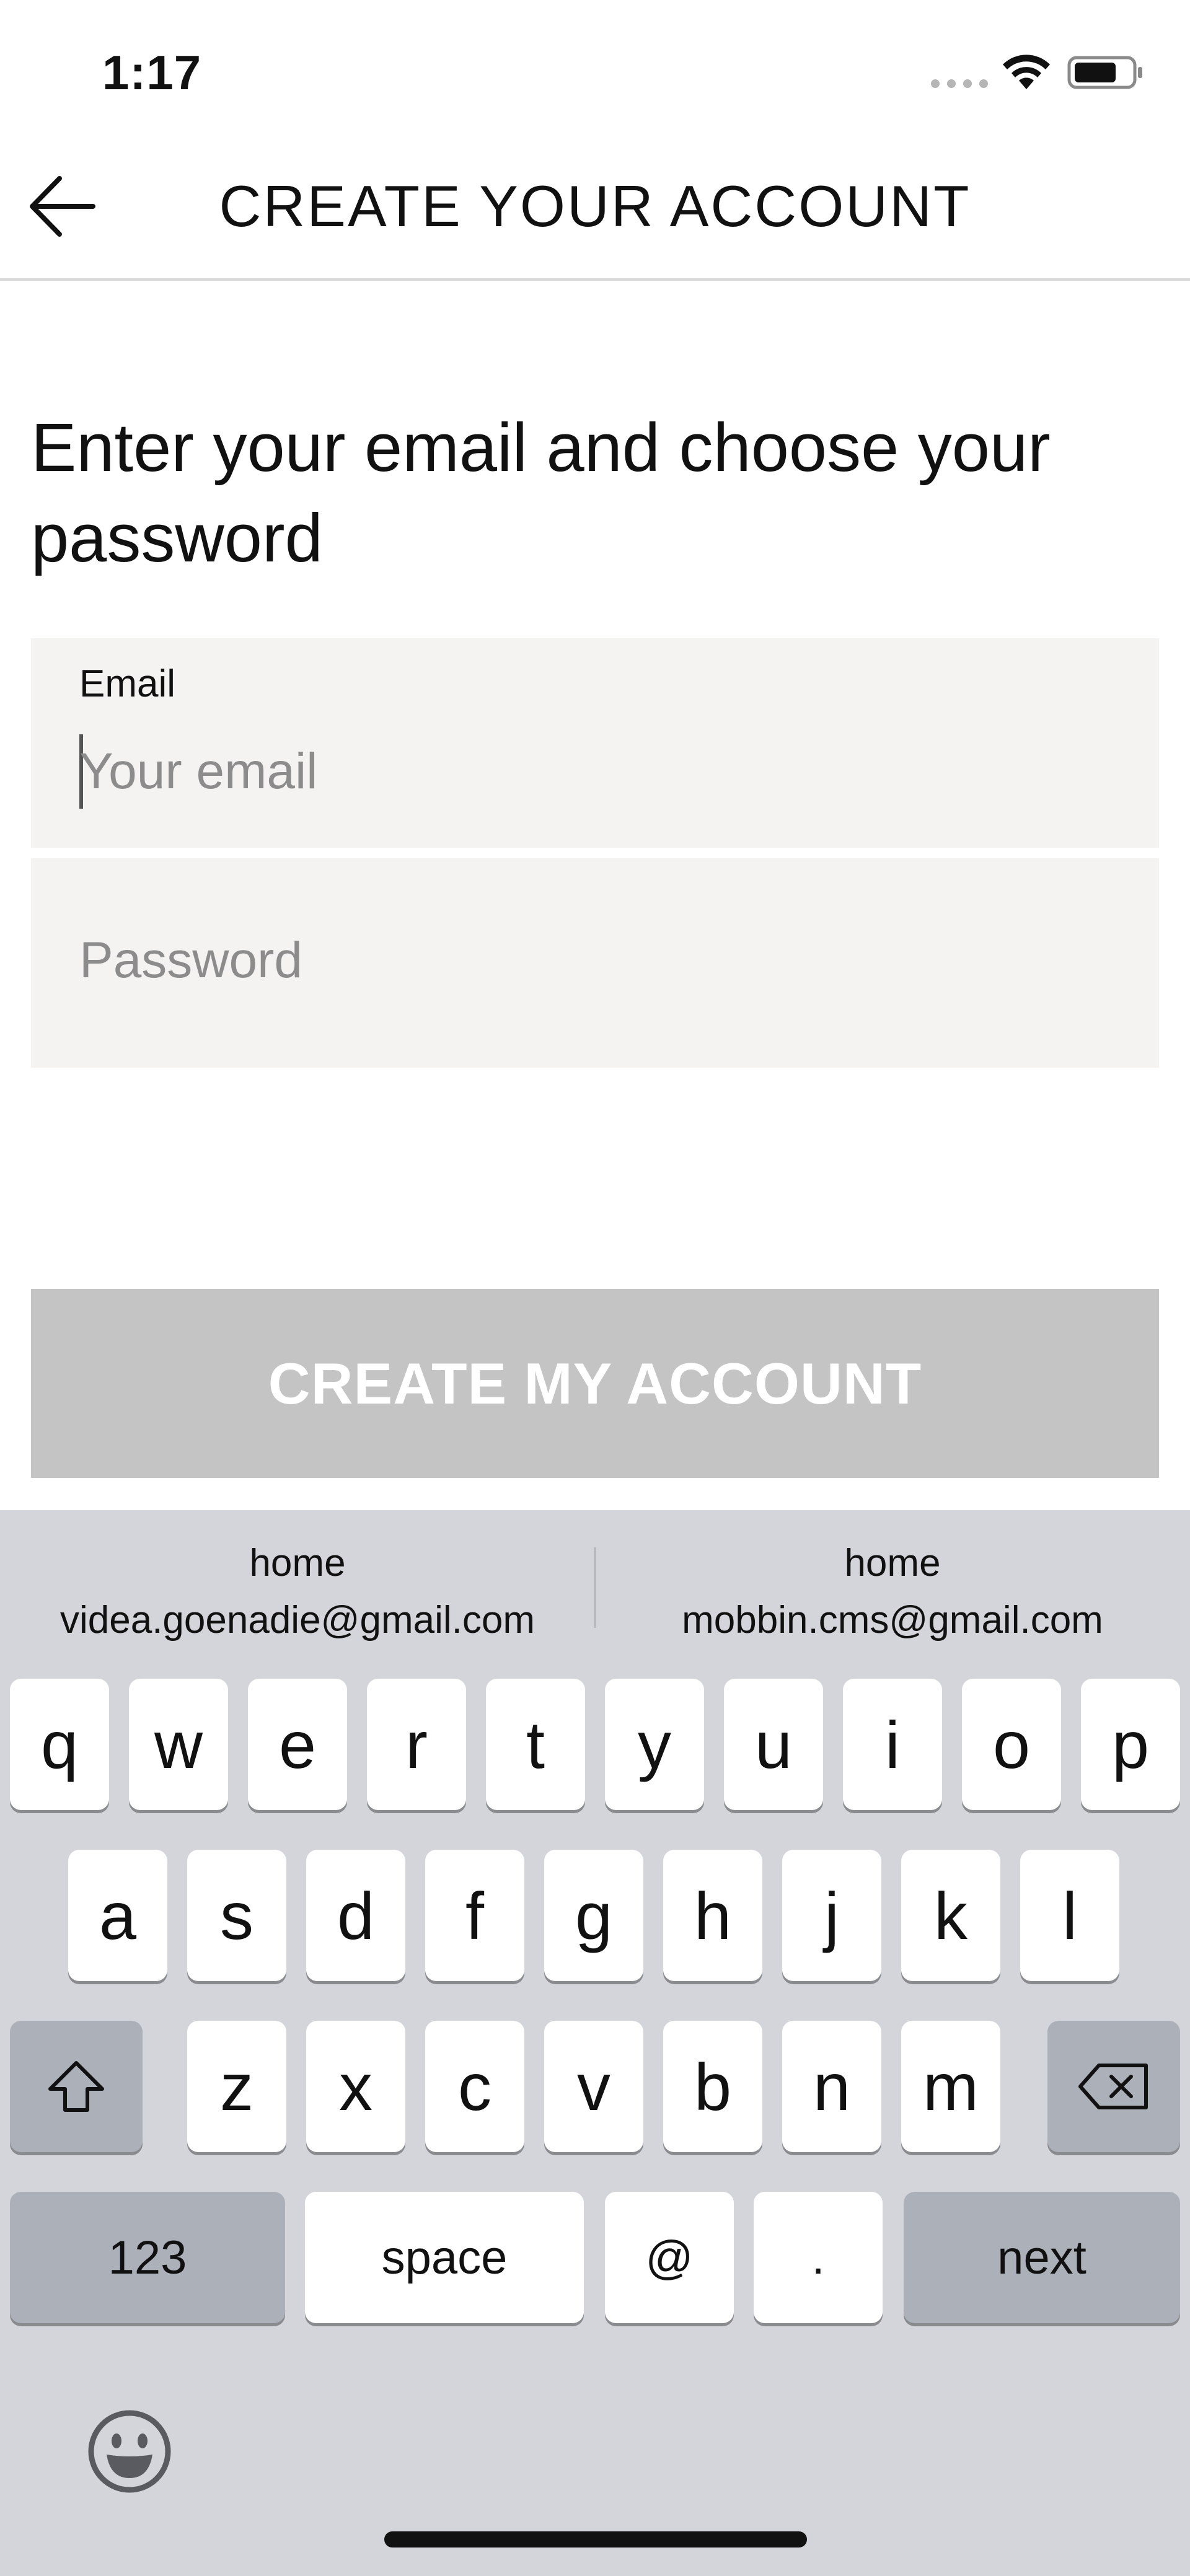 Image resolution: width=1190 pixels, height=2576 pixels. Describe the element at coordinates (355, 1916) in the screenshot. I see `key-d: d` at that location.